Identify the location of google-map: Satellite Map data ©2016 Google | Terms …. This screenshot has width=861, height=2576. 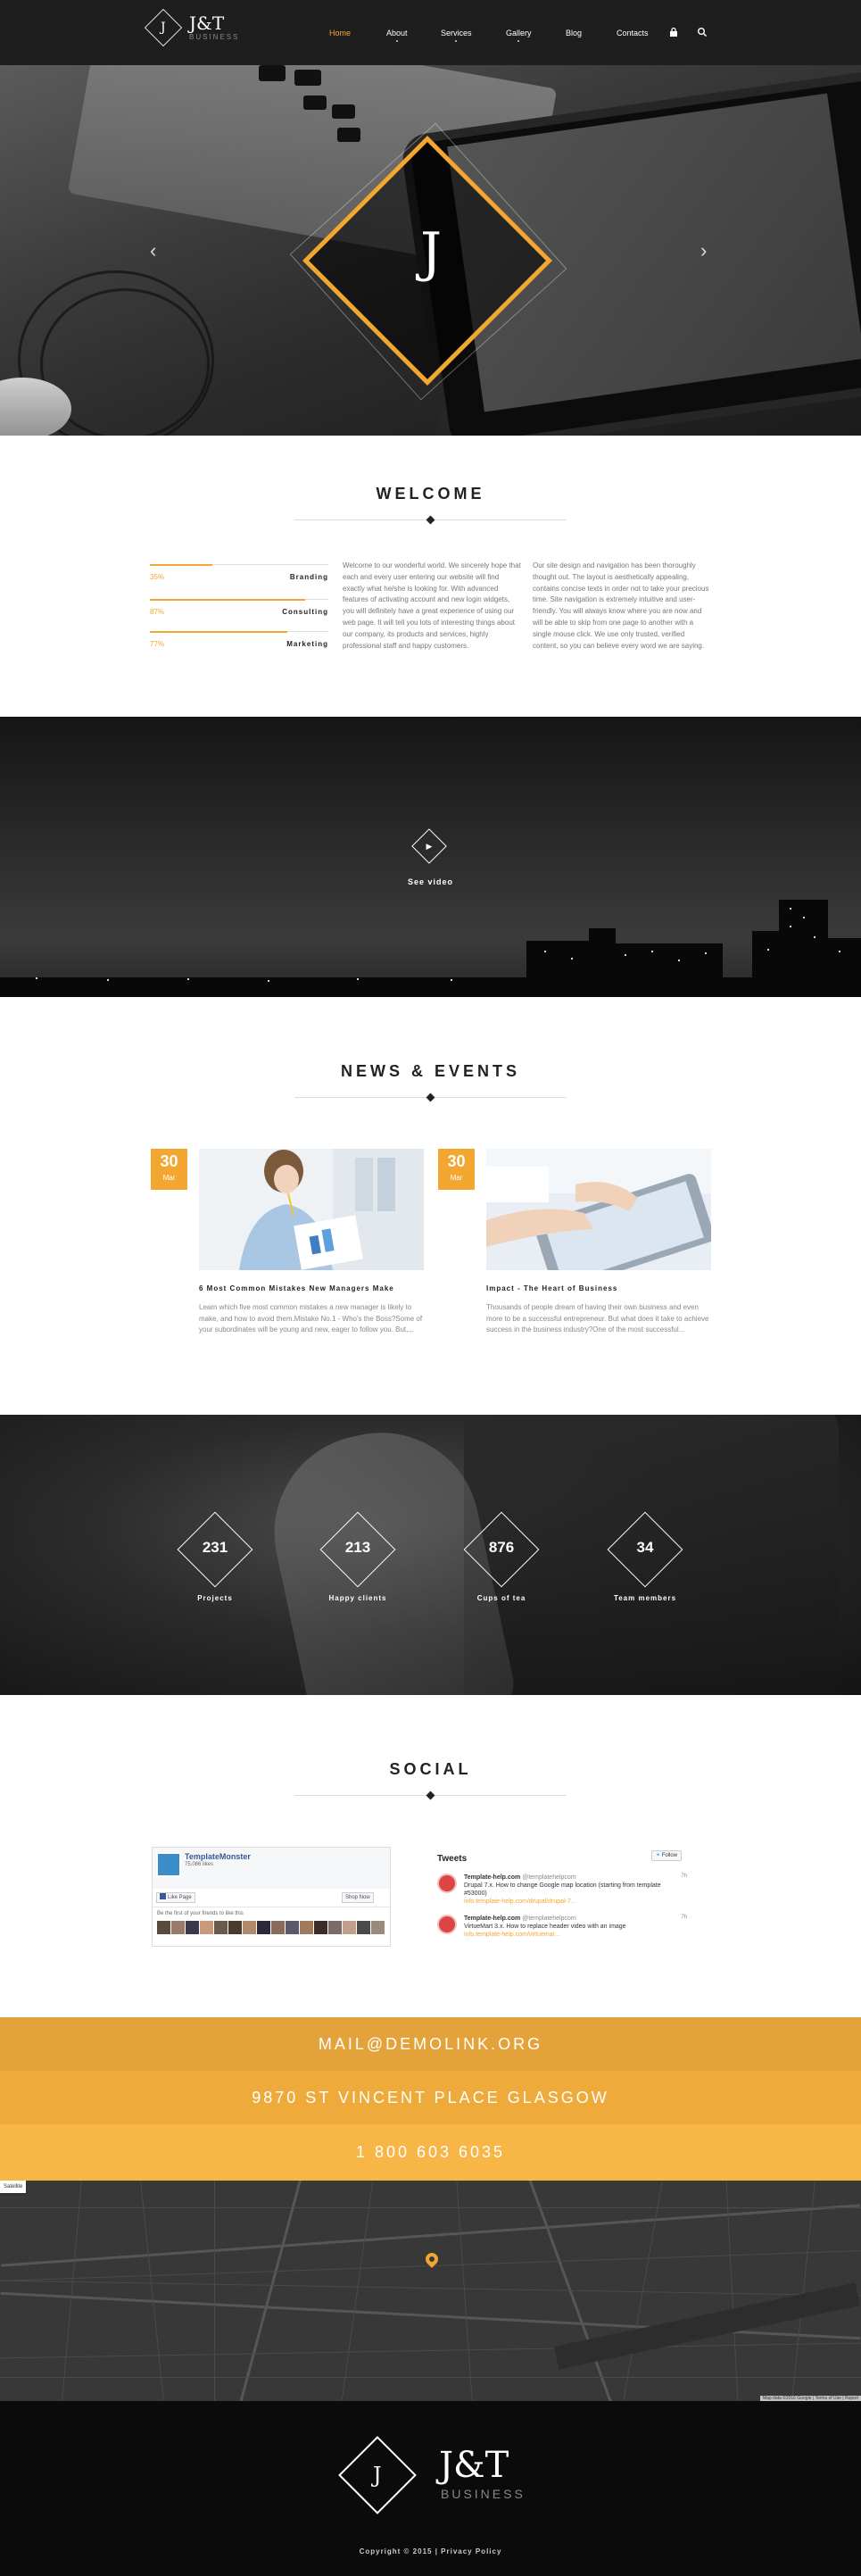
(430, 2291).